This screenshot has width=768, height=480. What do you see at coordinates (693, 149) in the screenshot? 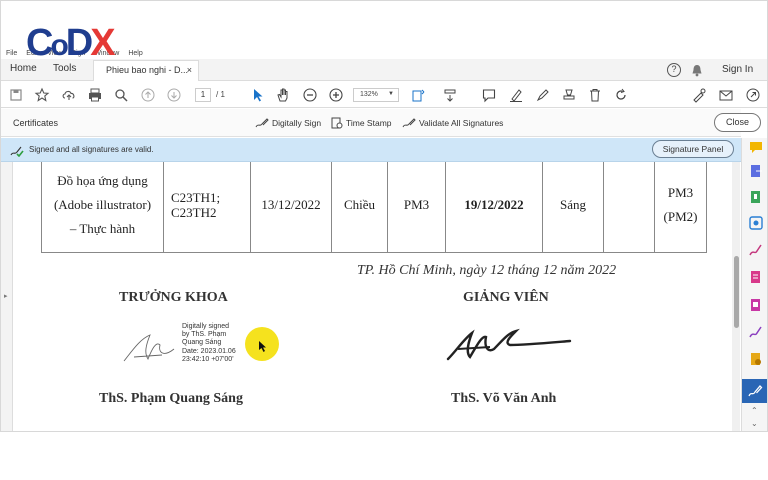
I see `signature-panel-button: Signature Panel` at bounding box center [693, 149].